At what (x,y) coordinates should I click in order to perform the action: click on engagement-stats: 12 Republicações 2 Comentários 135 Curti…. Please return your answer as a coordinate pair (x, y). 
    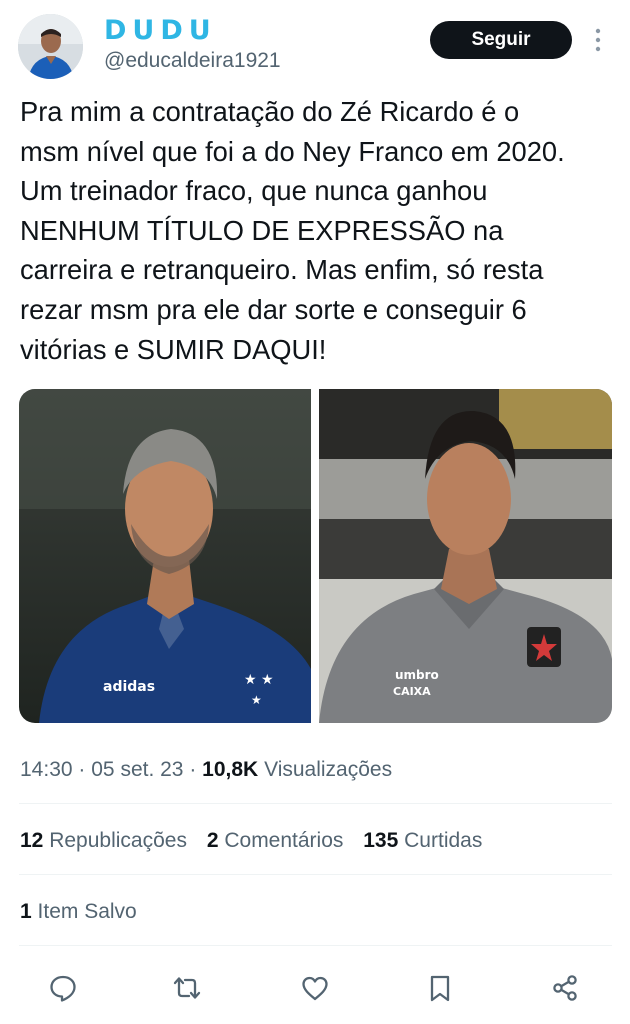
    Looking at the image, I should click on (251, 841).